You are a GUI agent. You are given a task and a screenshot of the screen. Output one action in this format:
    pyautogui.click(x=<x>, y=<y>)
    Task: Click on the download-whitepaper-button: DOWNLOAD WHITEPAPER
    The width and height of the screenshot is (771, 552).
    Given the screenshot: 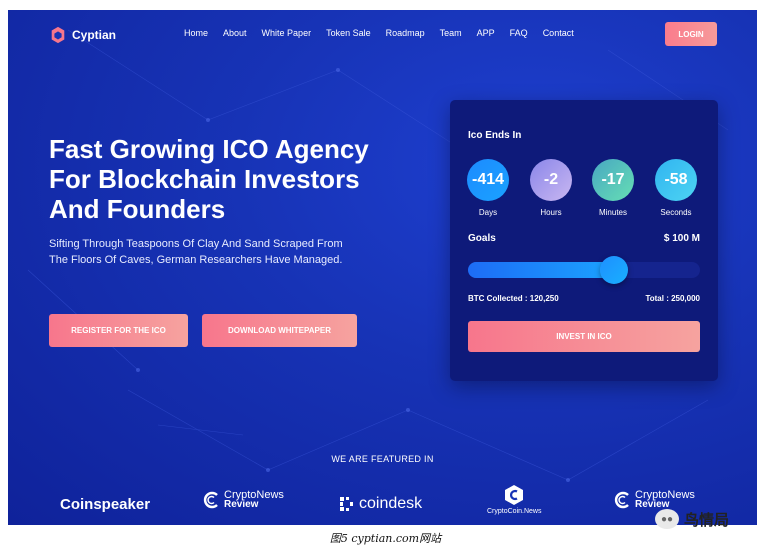 What is the action you would take?
    pyautogui.click(x=279, y=330)
    